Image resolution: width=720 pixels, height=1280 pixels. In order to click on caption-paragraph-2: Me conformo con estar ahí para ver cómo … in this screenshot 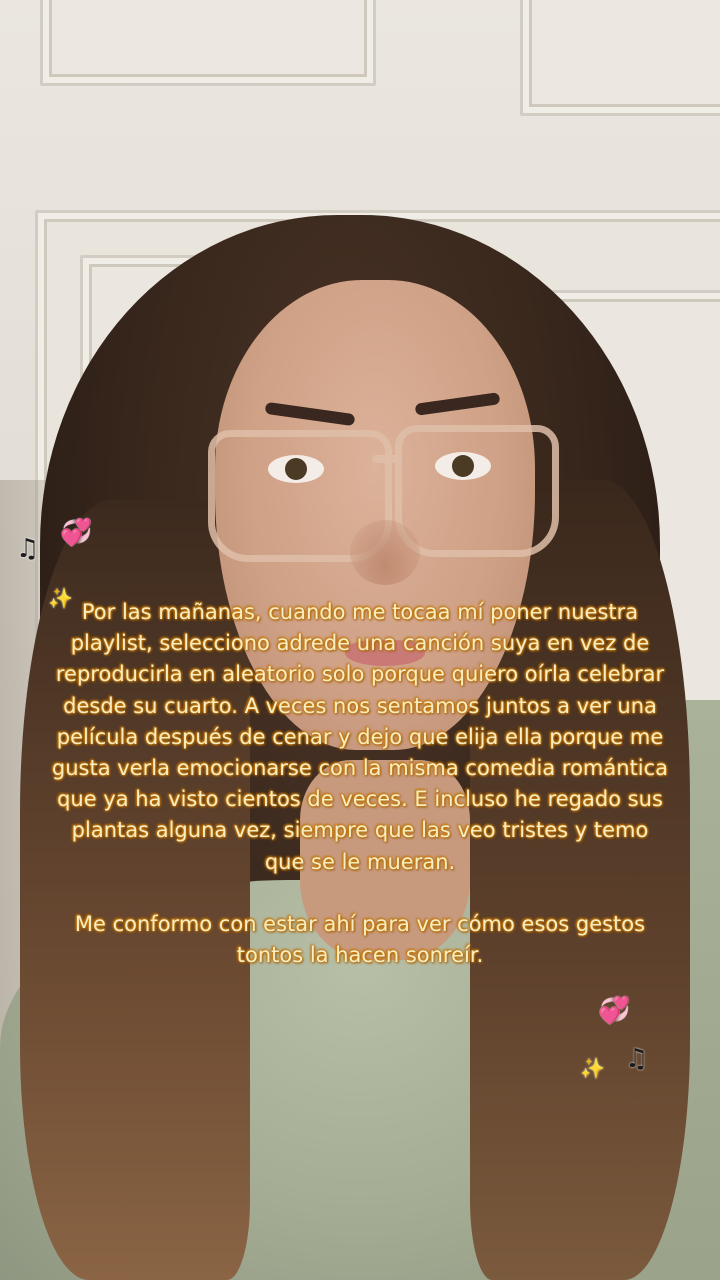, I will do `click(360, 939)`.